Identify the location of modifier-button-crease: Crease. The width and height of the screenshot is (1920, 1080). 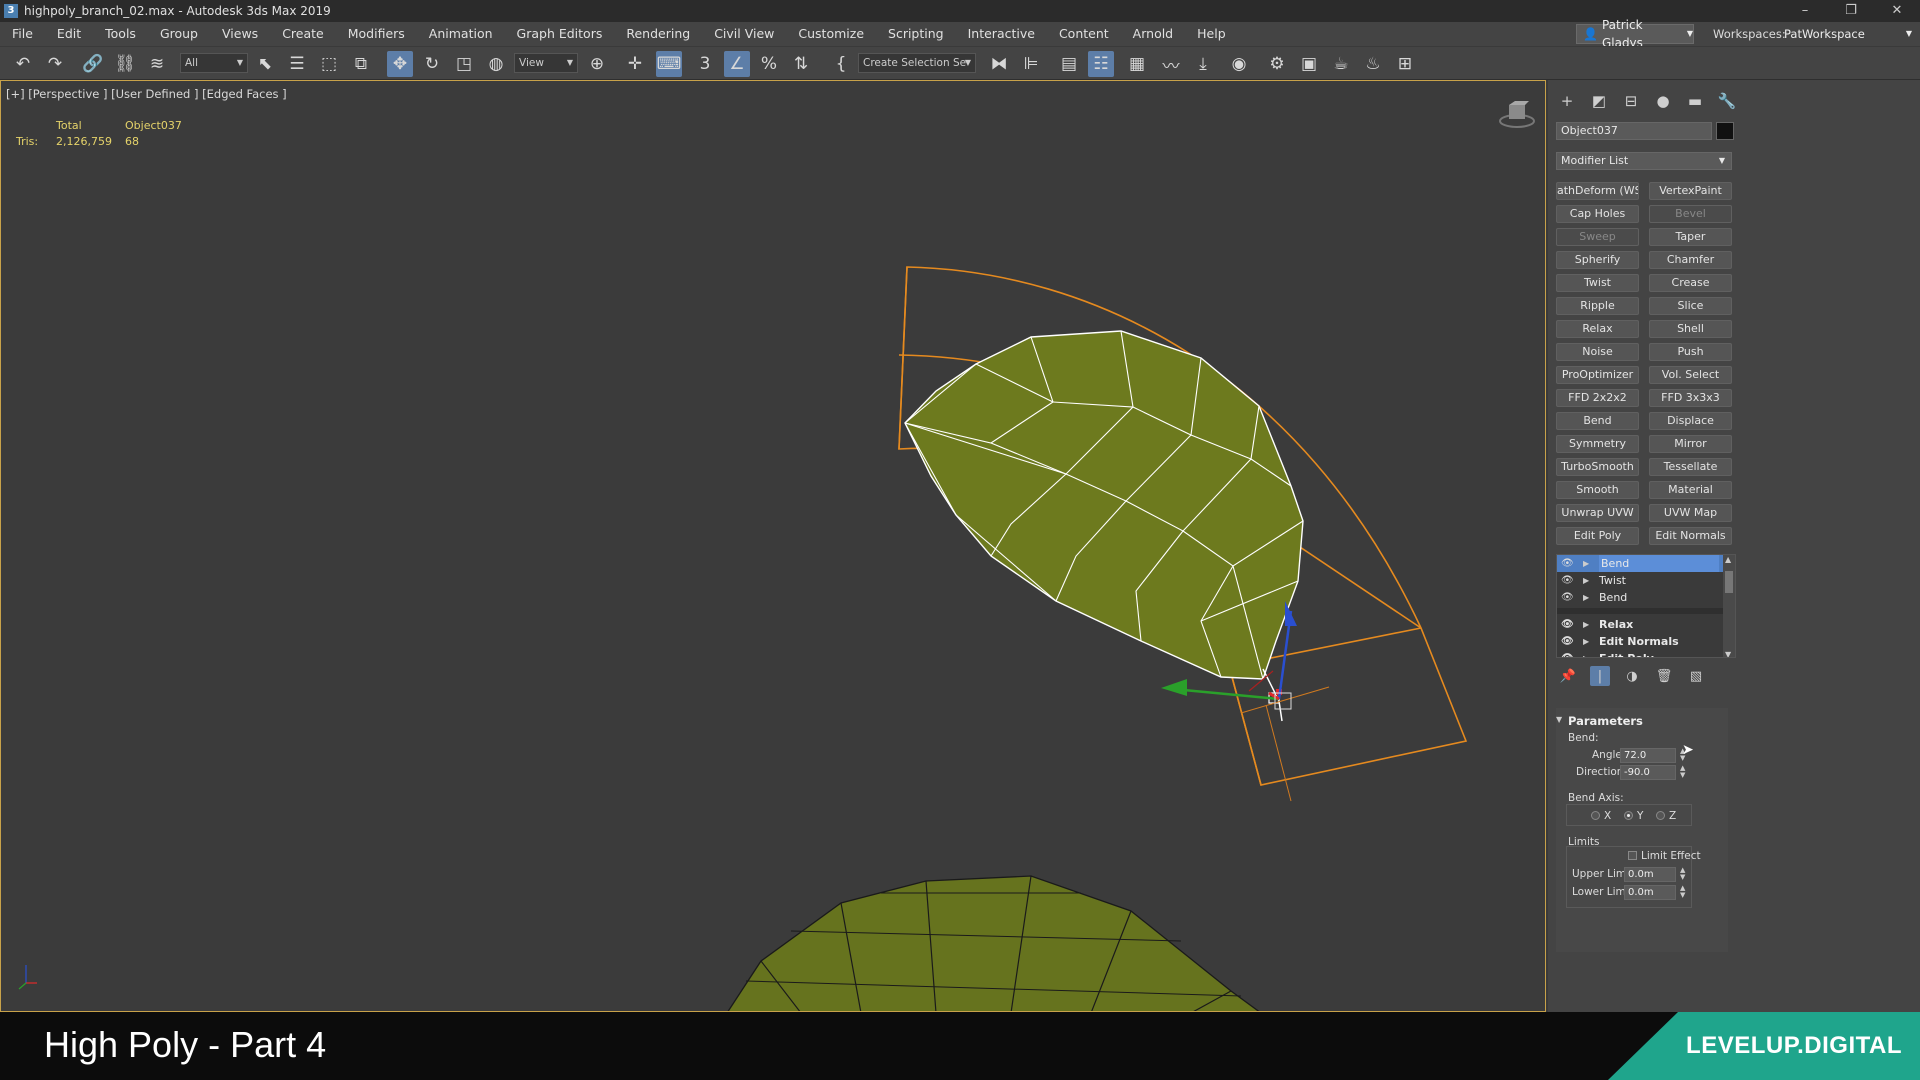
(1690, 283).